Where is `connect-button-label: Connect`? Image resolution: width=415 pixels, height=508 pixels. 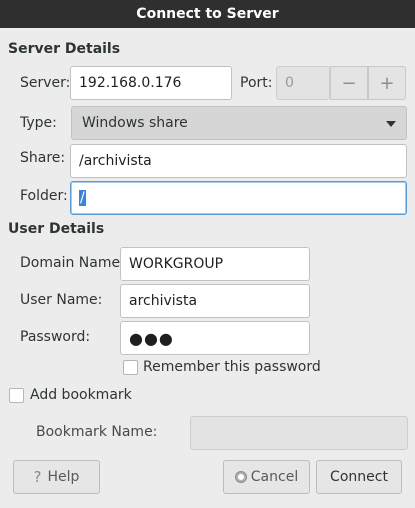
connect-button-label: Connect is located at coordinates (359, 477).